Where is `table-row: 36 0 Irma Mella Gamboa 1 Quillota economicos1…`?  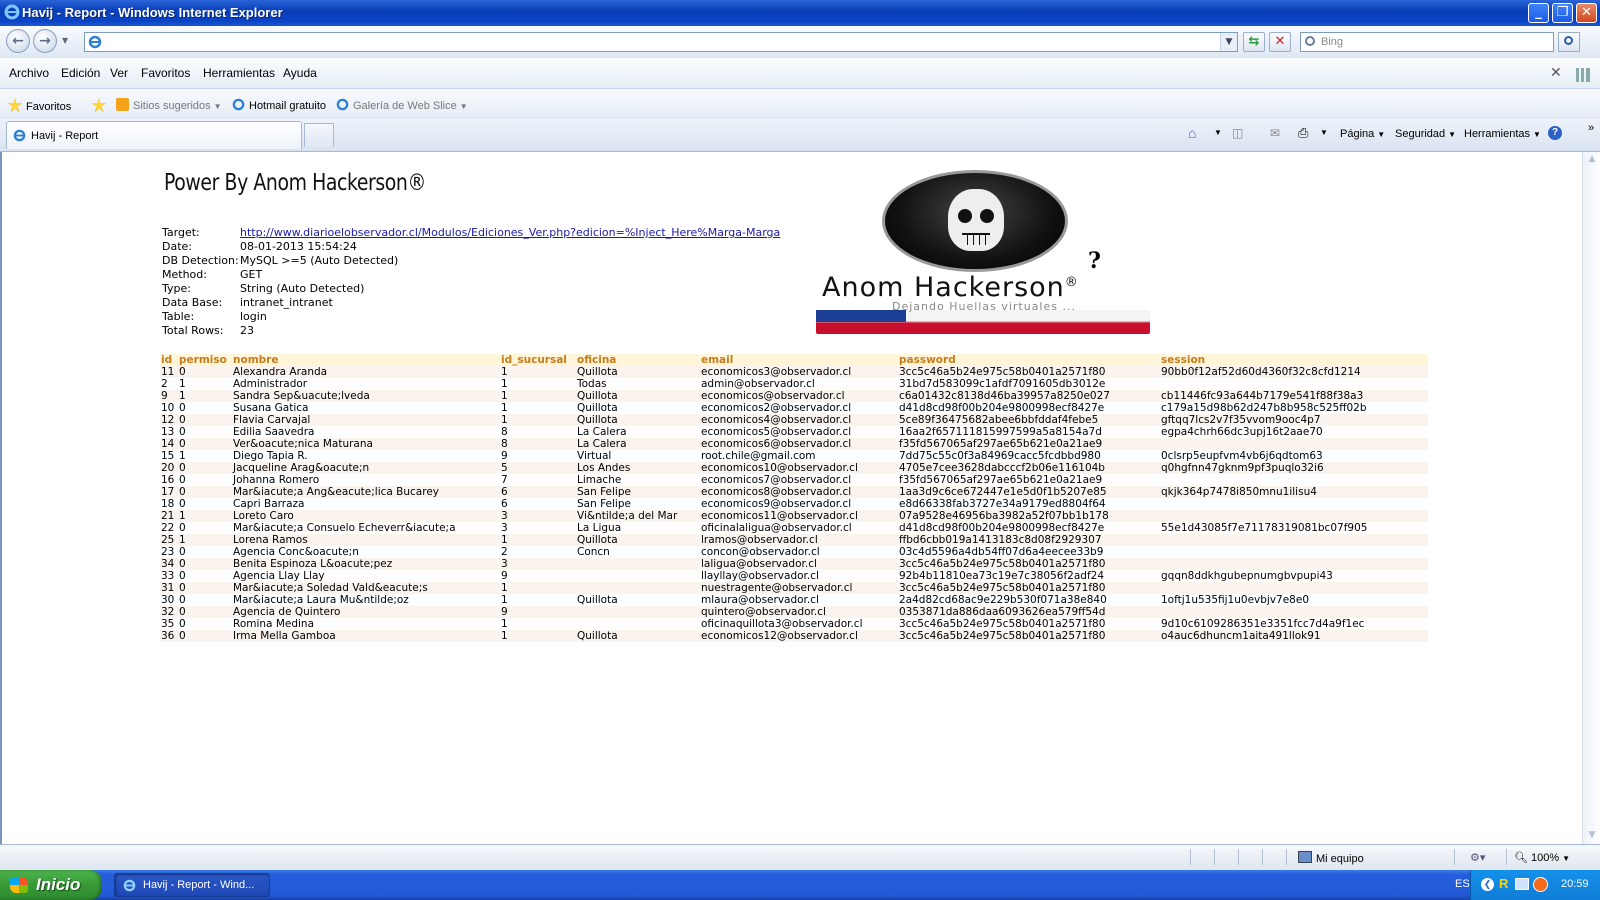 table-row: 36 0 Irma Mella Gamboa 1 Quillota economicos1… is located at coordinates (794, 636).